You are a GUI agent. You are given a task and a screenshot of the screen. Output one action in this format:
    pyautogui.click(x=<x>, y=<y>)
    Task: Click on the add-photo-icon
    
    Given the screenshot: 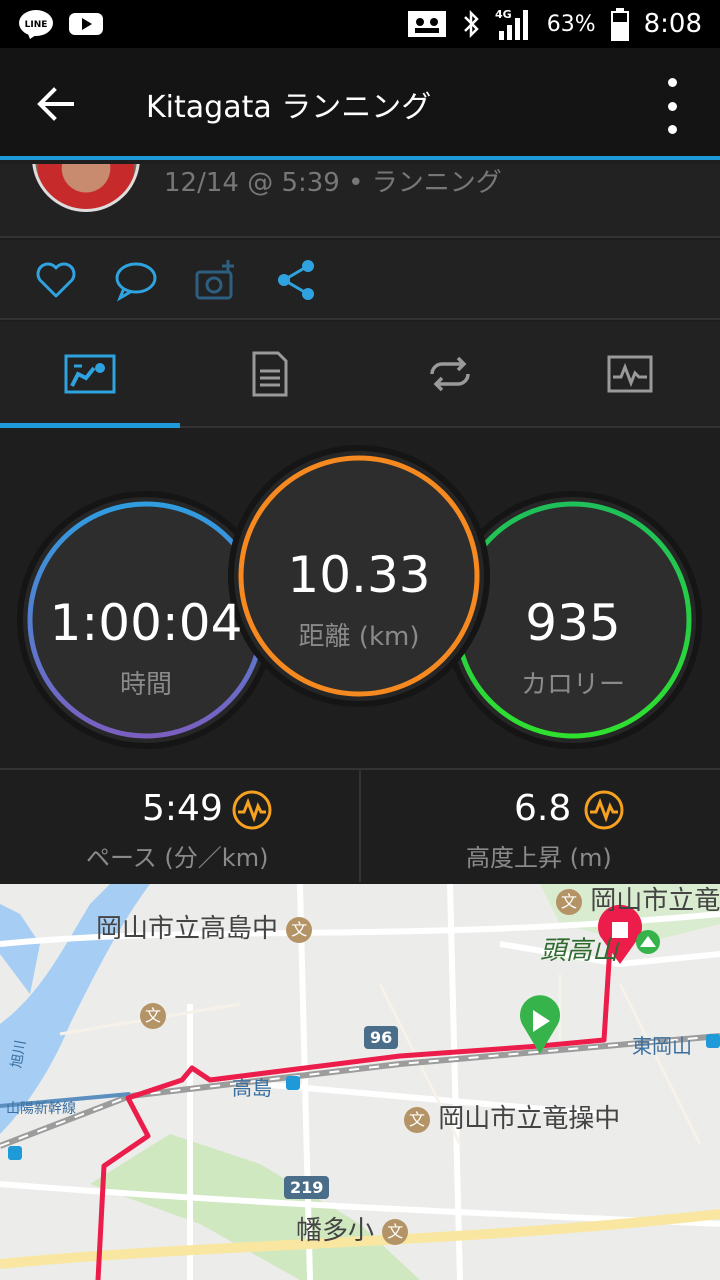 What is the action you would take?
    pyautogui.click(x=216, y=280)
    